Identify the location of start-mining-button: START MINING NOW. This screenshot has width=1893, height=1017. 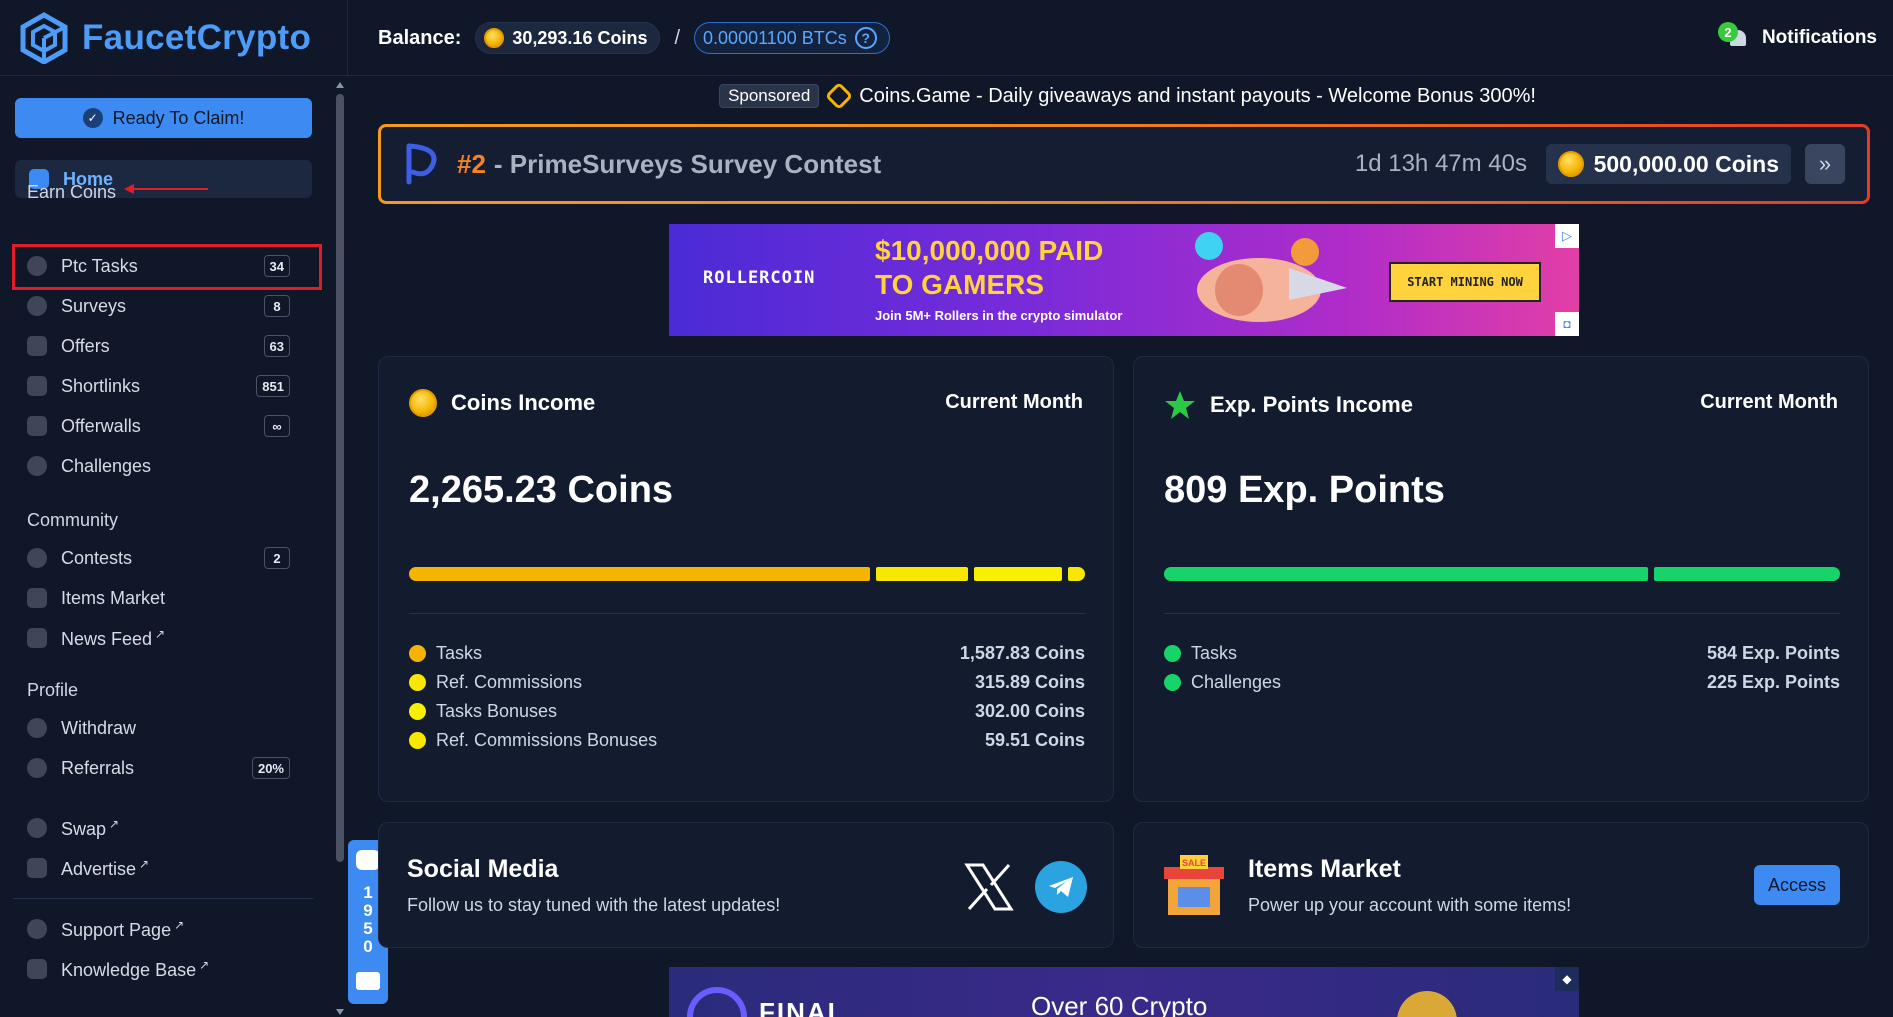
(1465, 282).